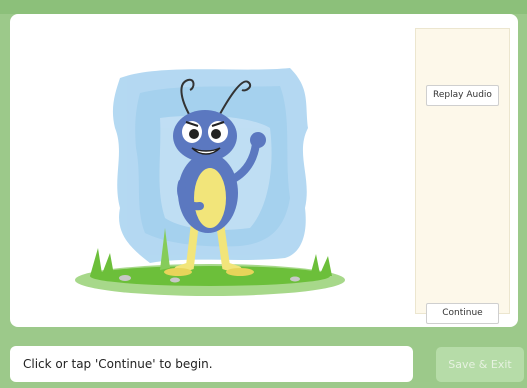 The width and height of the screenshot is (527, 388). I want to click on save-exit-button: Save & Exit, so click(480, 364).